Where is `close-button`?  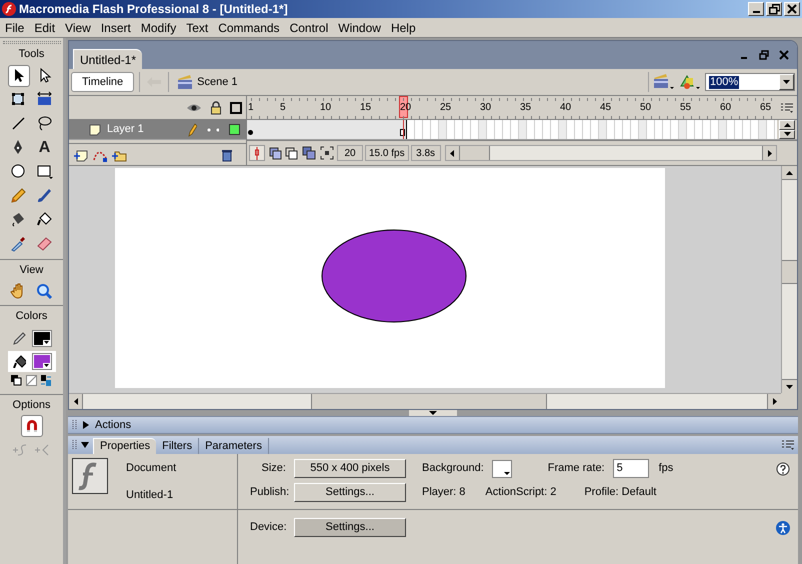 close-button is located at coordinates (792, 9).